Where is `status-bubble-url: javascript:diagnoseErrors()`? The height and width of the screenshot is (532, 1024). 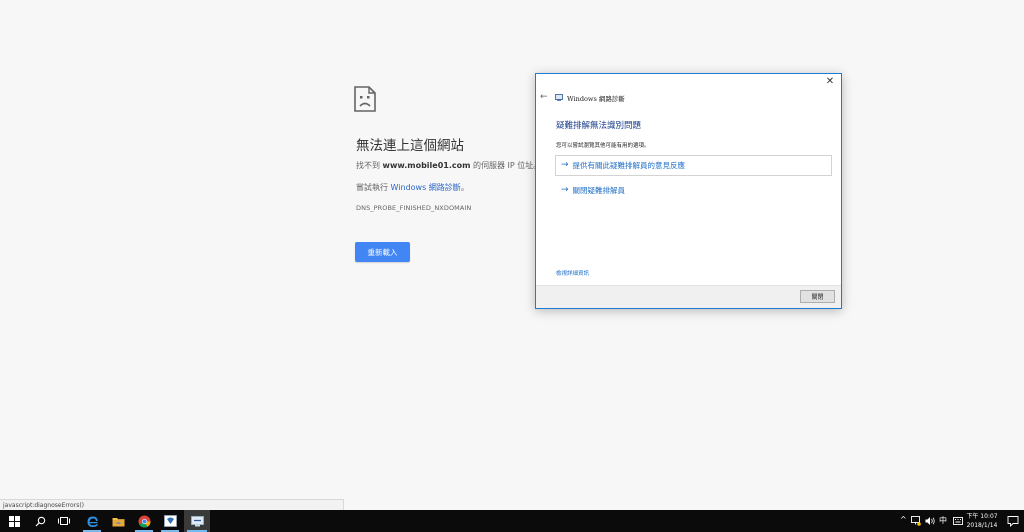 status-bubble-url: javascript:diagnoseErrors() is located at coordinates (172, 504).